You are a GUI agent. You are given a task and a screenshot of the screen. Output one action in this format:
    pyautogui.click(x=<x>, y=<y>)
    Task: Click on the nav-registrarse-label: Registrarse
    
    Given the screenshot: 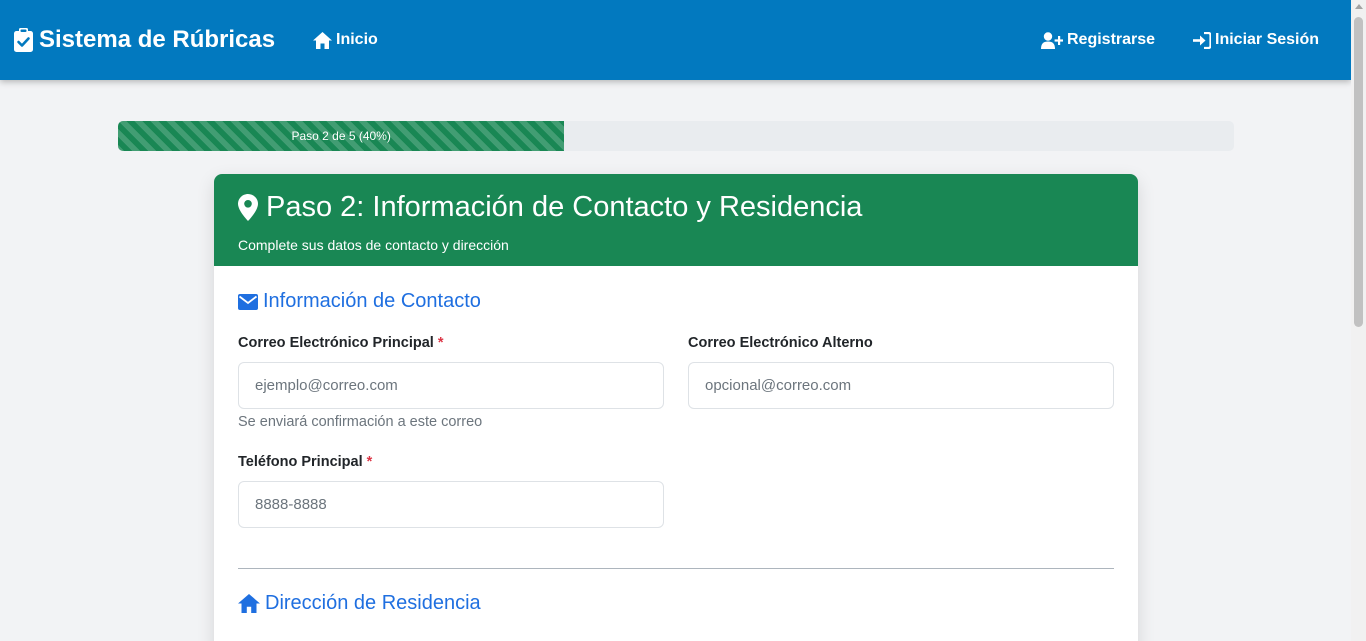 What is the action you would take?
    pyautogui.click(x=1111, y=39)
    